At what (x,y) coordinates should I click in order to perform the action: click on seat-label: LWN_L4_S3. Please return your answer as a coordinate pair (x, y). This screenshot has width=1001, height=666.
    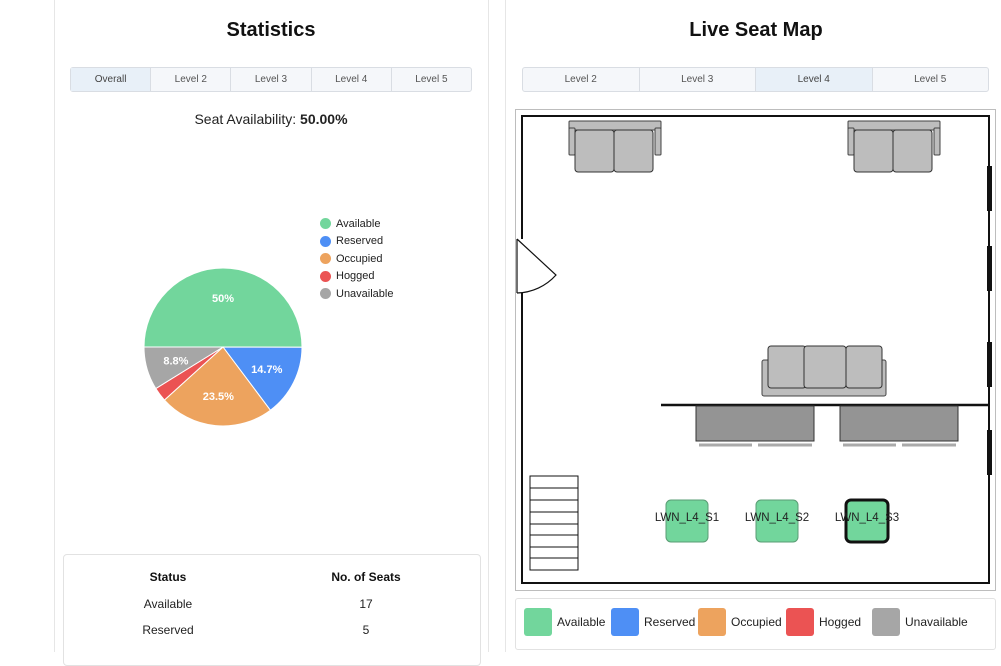
    Looking at the image, I should click on (867, 518).